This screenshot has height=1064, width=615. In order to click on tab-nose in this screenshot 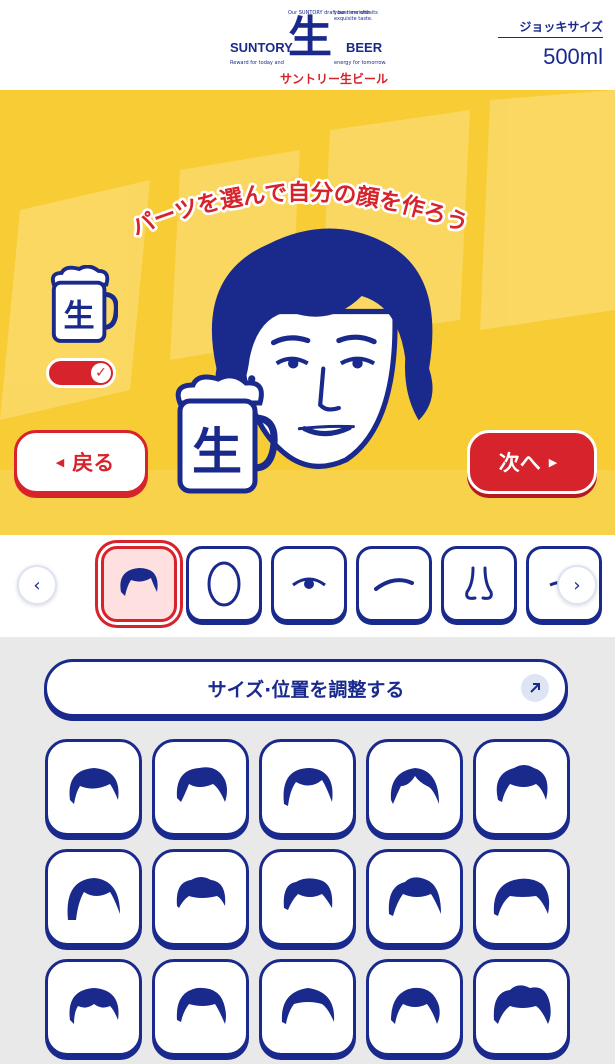, I will do `click(479, 584)`.